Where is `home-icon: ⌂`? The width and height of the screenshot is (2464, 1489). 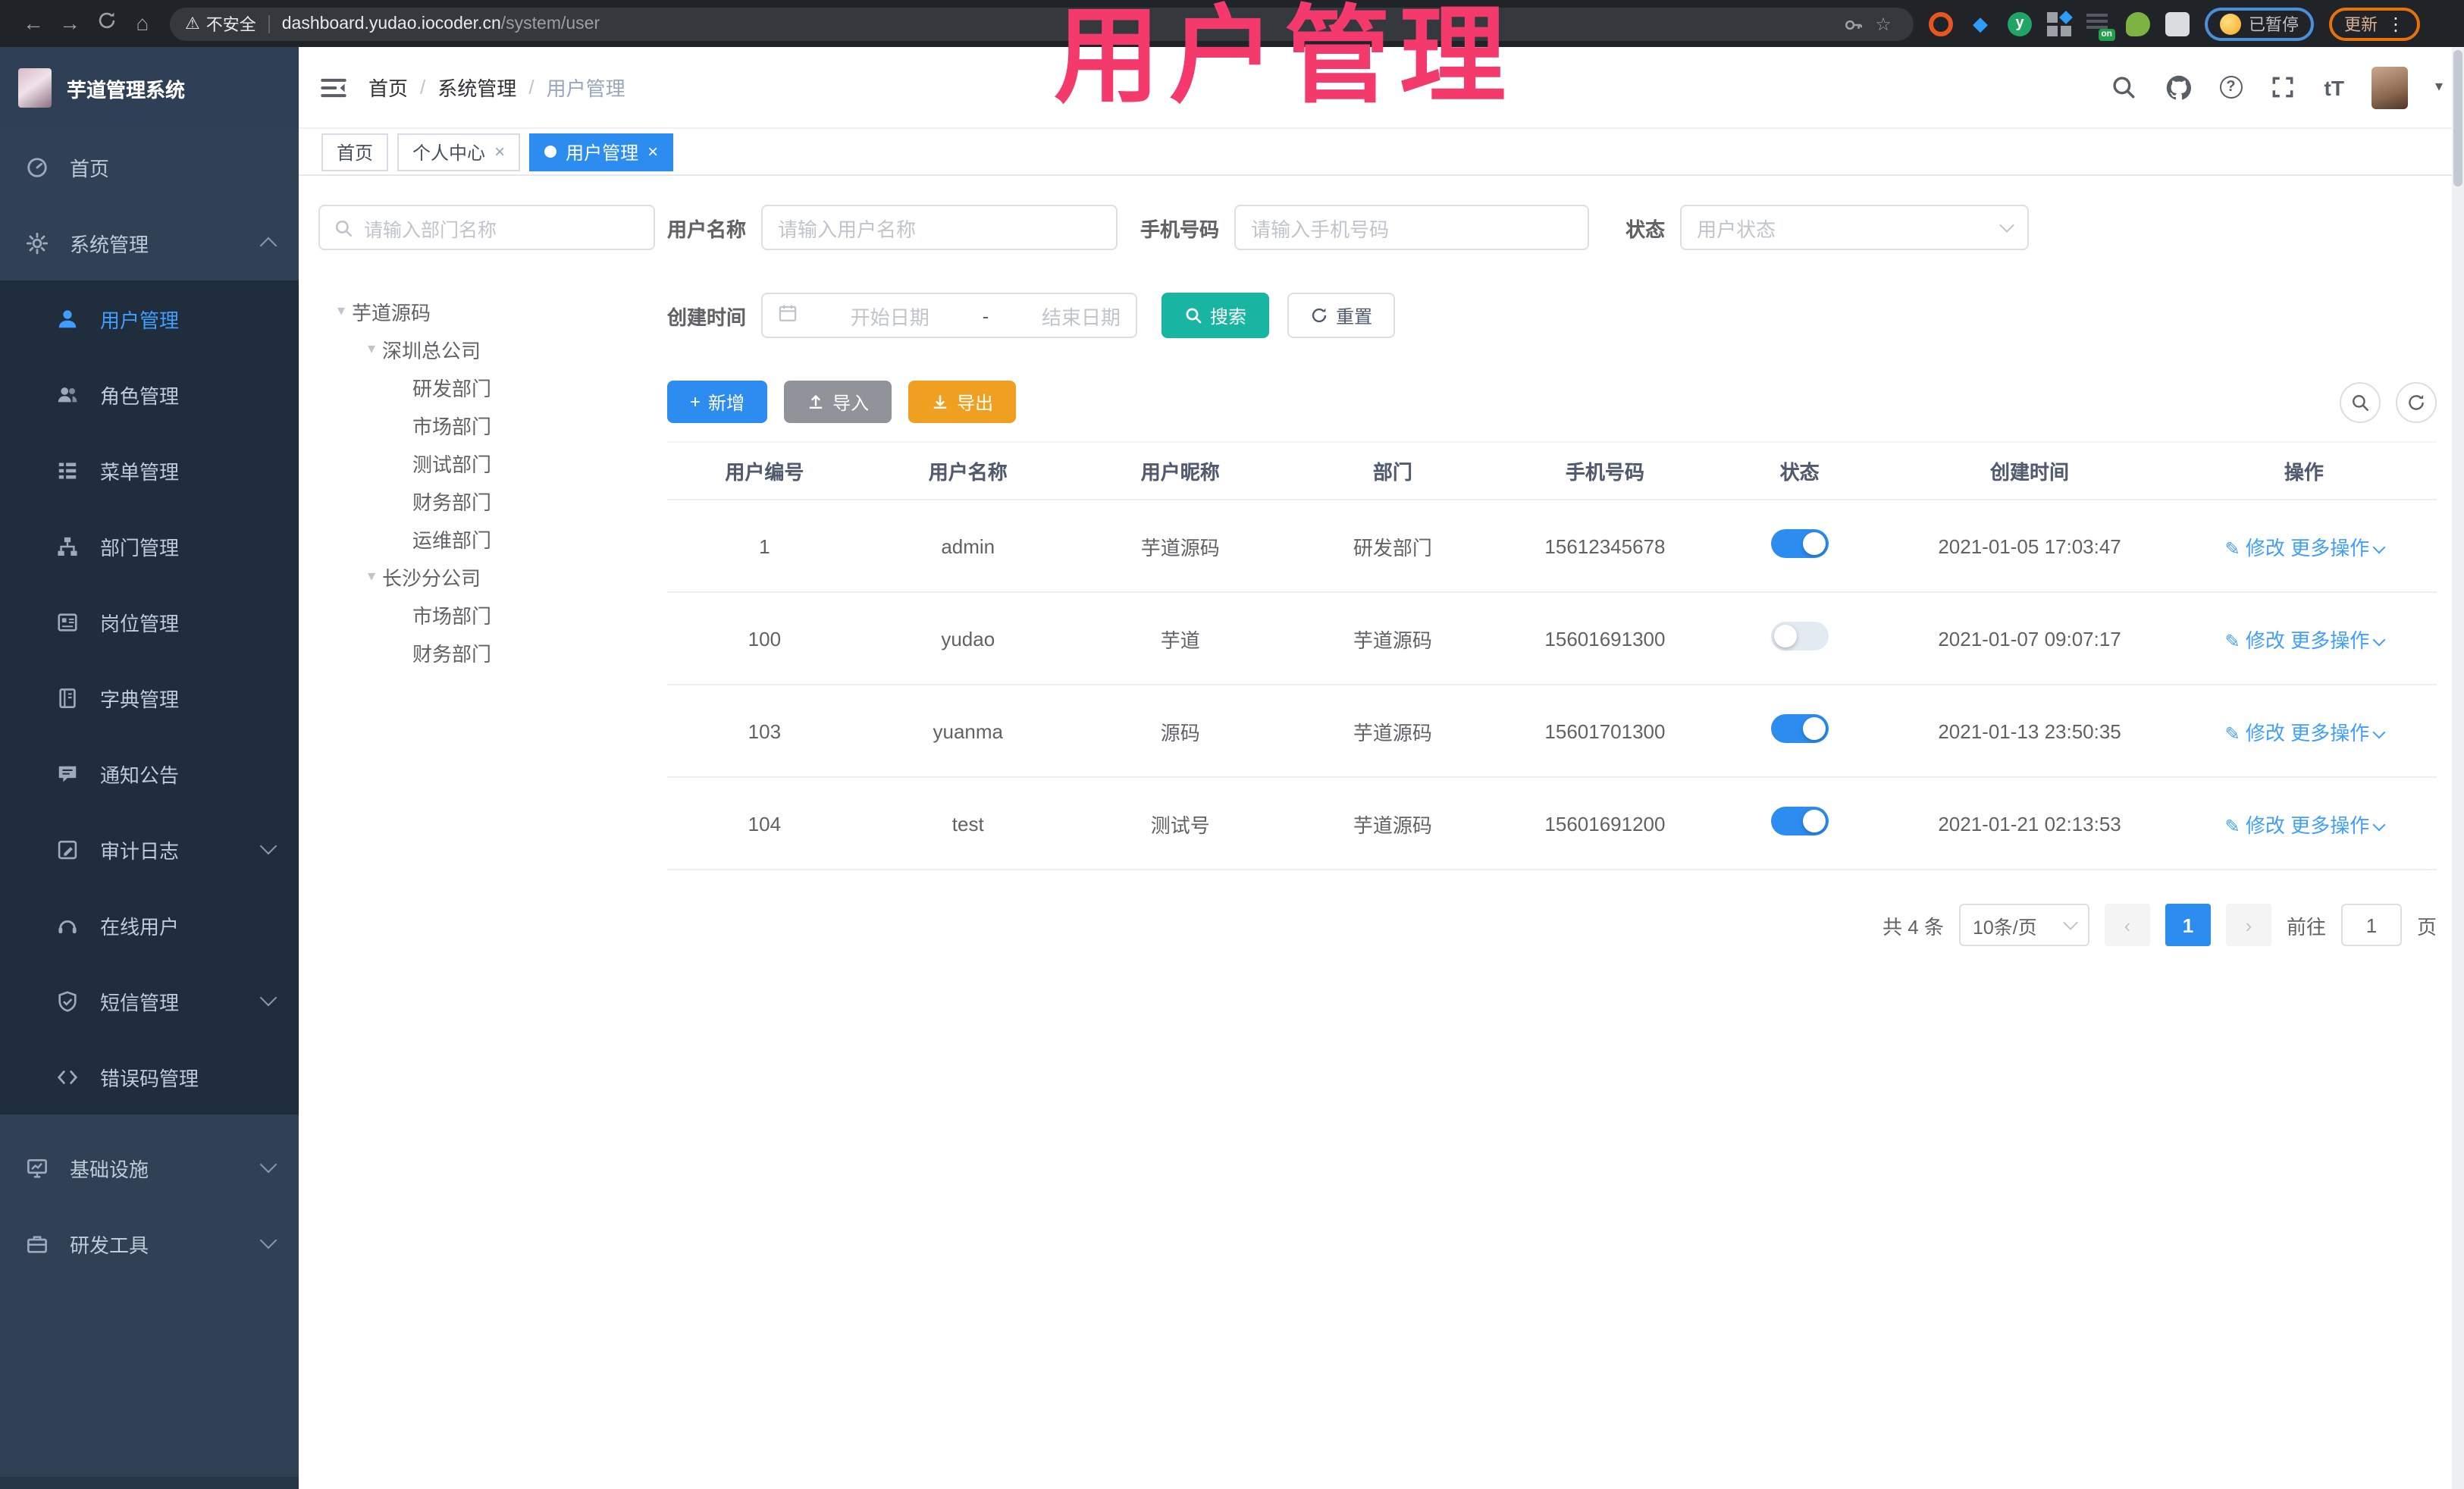 home-icon: ⌂ is located at coordinates (142, 23).